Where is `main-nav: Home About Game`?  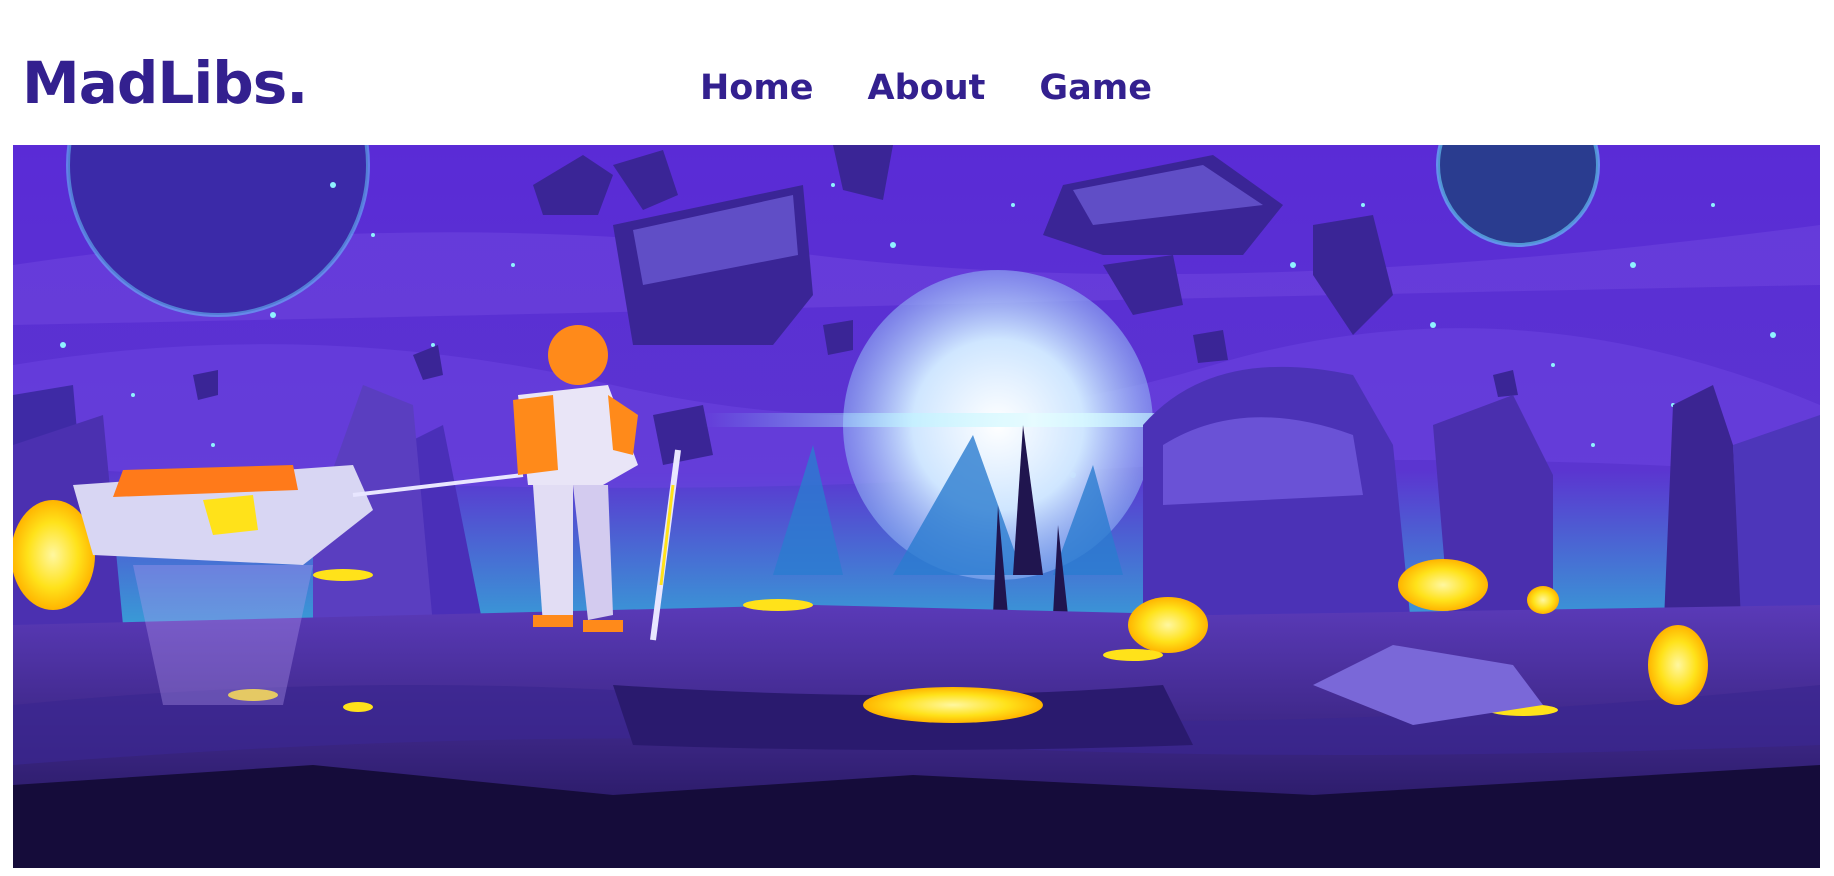
main-nav: Home About Game is located at coordinates (953, 88).